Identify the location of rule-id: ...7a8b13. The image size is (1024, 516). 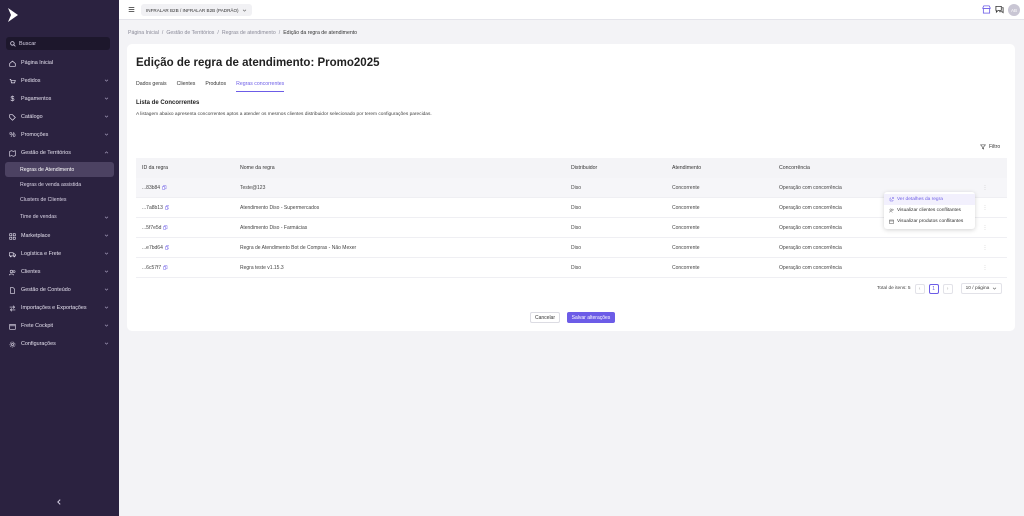
(152, 207).